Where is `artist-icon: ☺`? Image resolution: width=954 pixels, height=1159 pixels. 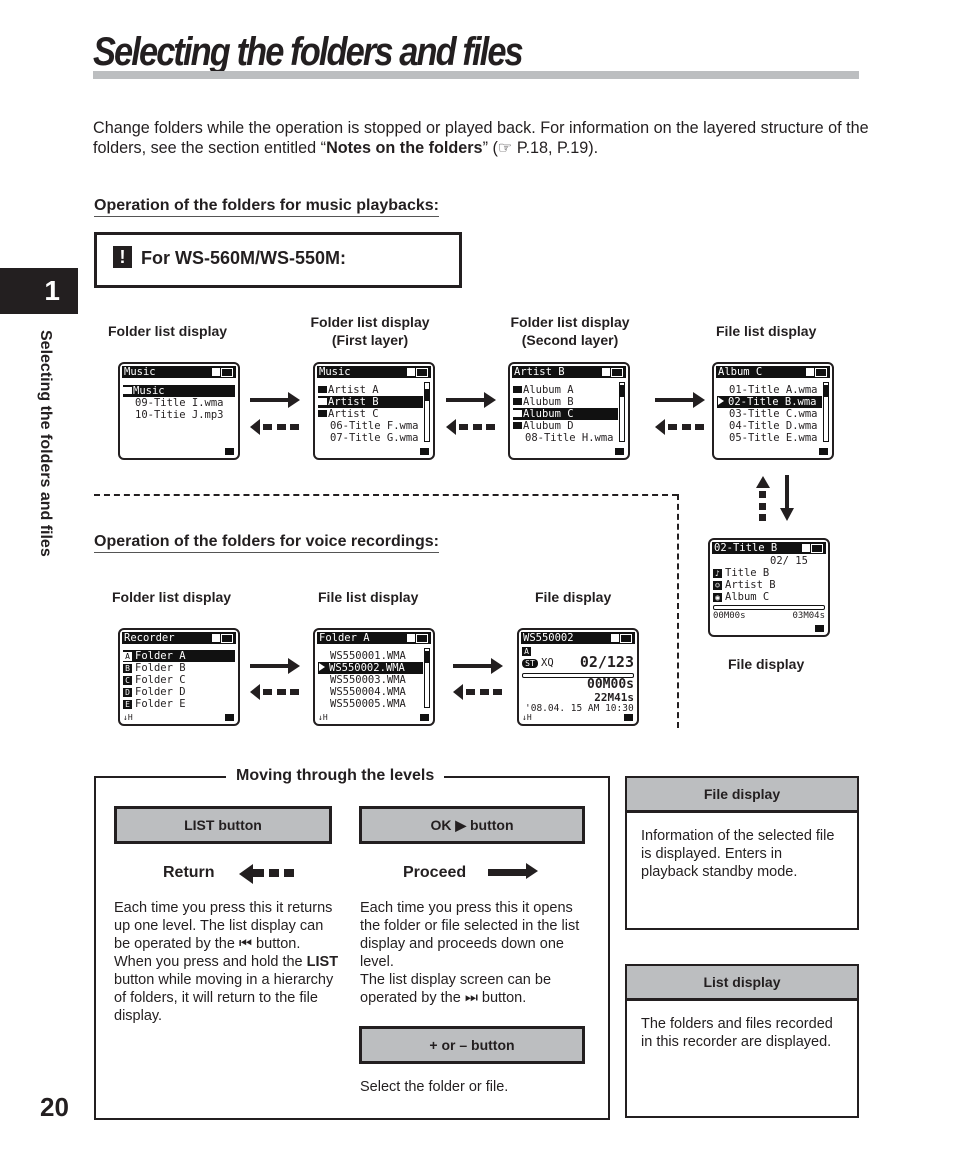
artist-icon: ☺ is located at coordinates (717, 585).